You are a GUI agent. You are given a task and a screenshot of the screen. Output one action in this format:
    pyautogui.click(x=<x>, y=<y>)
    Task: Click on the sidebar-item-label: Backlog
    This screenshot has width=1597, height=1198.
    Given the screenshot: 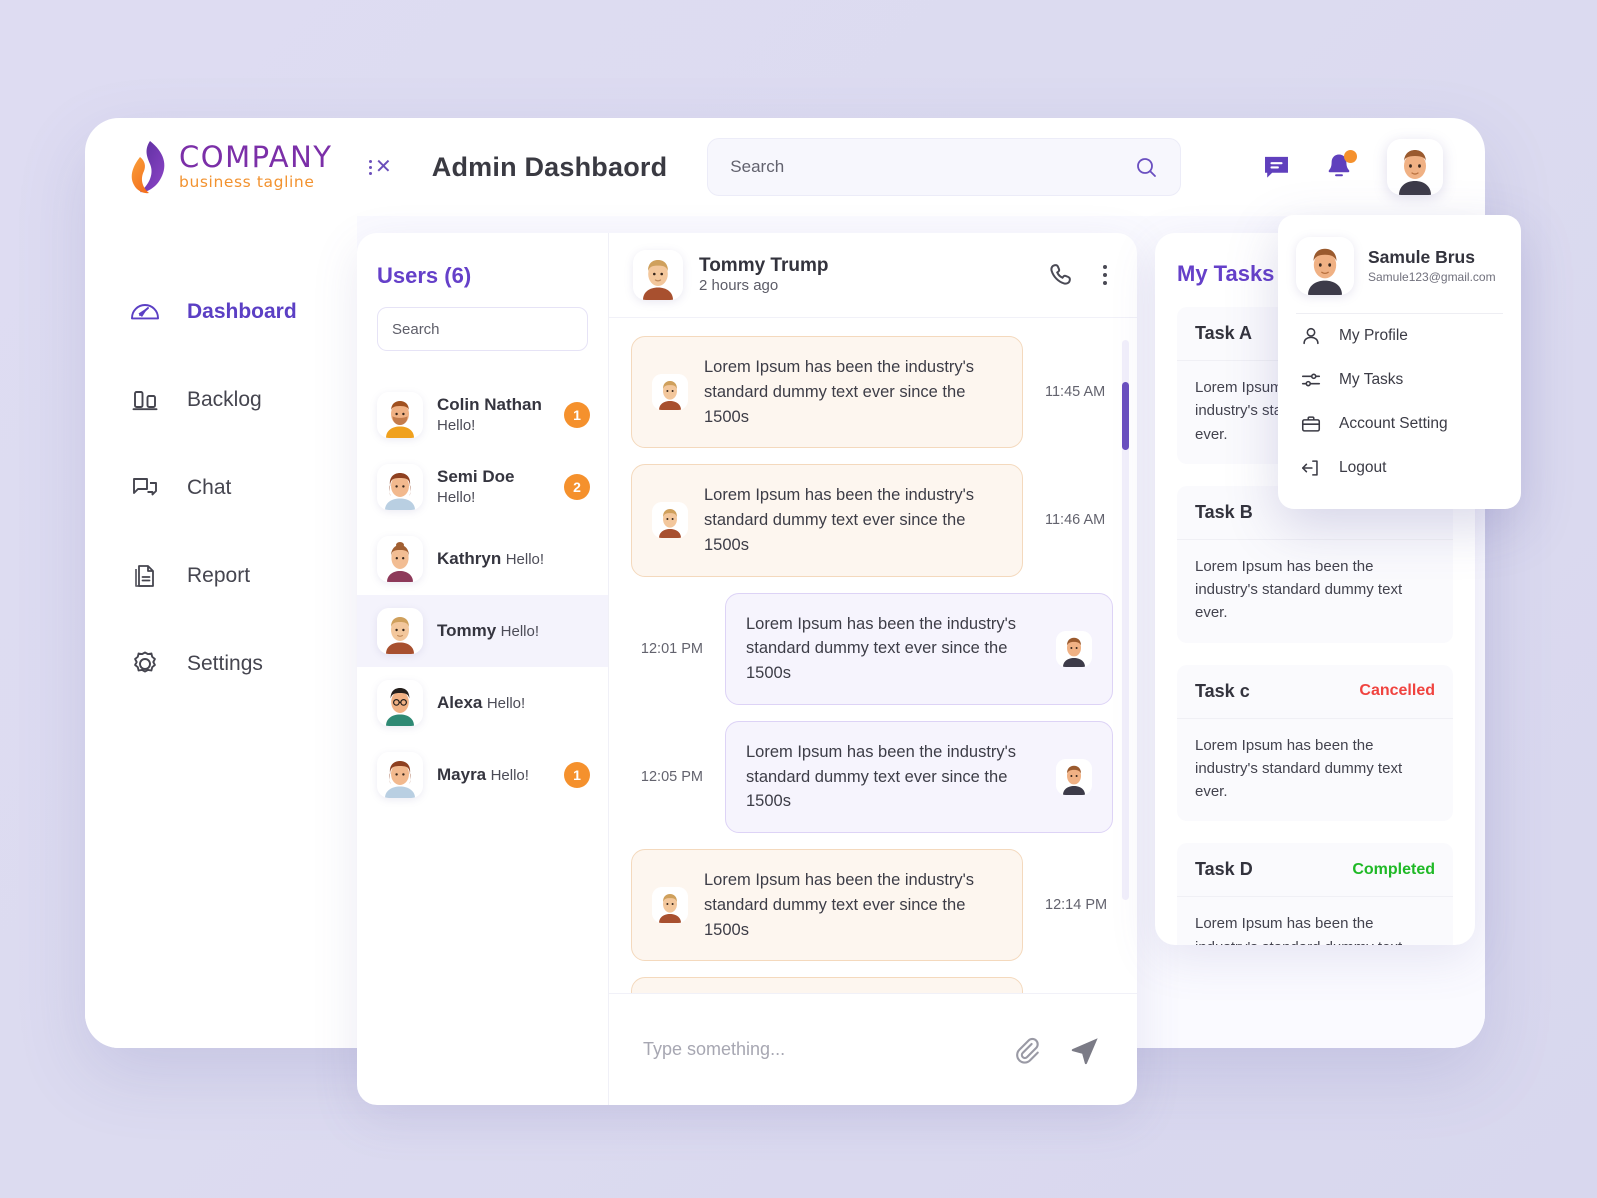 What is the action you would take?
    pyautogui.click(x=224, y=399)
    